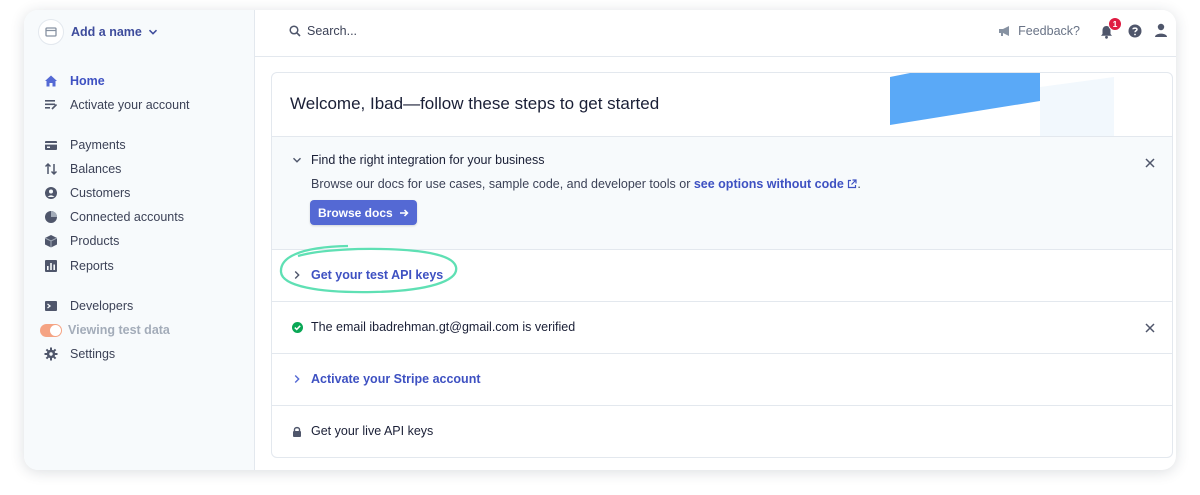  Describe the element at coordinates (769, 184) in the screenshot. I see `options-without-code-link: see options without code` at that location.